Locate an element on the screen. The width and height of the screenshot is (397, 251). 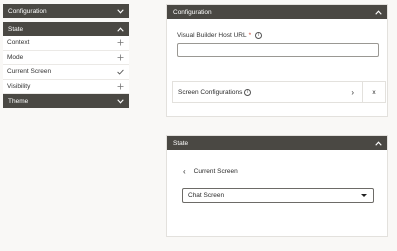
check-icon is located at coordinates (120, 72).